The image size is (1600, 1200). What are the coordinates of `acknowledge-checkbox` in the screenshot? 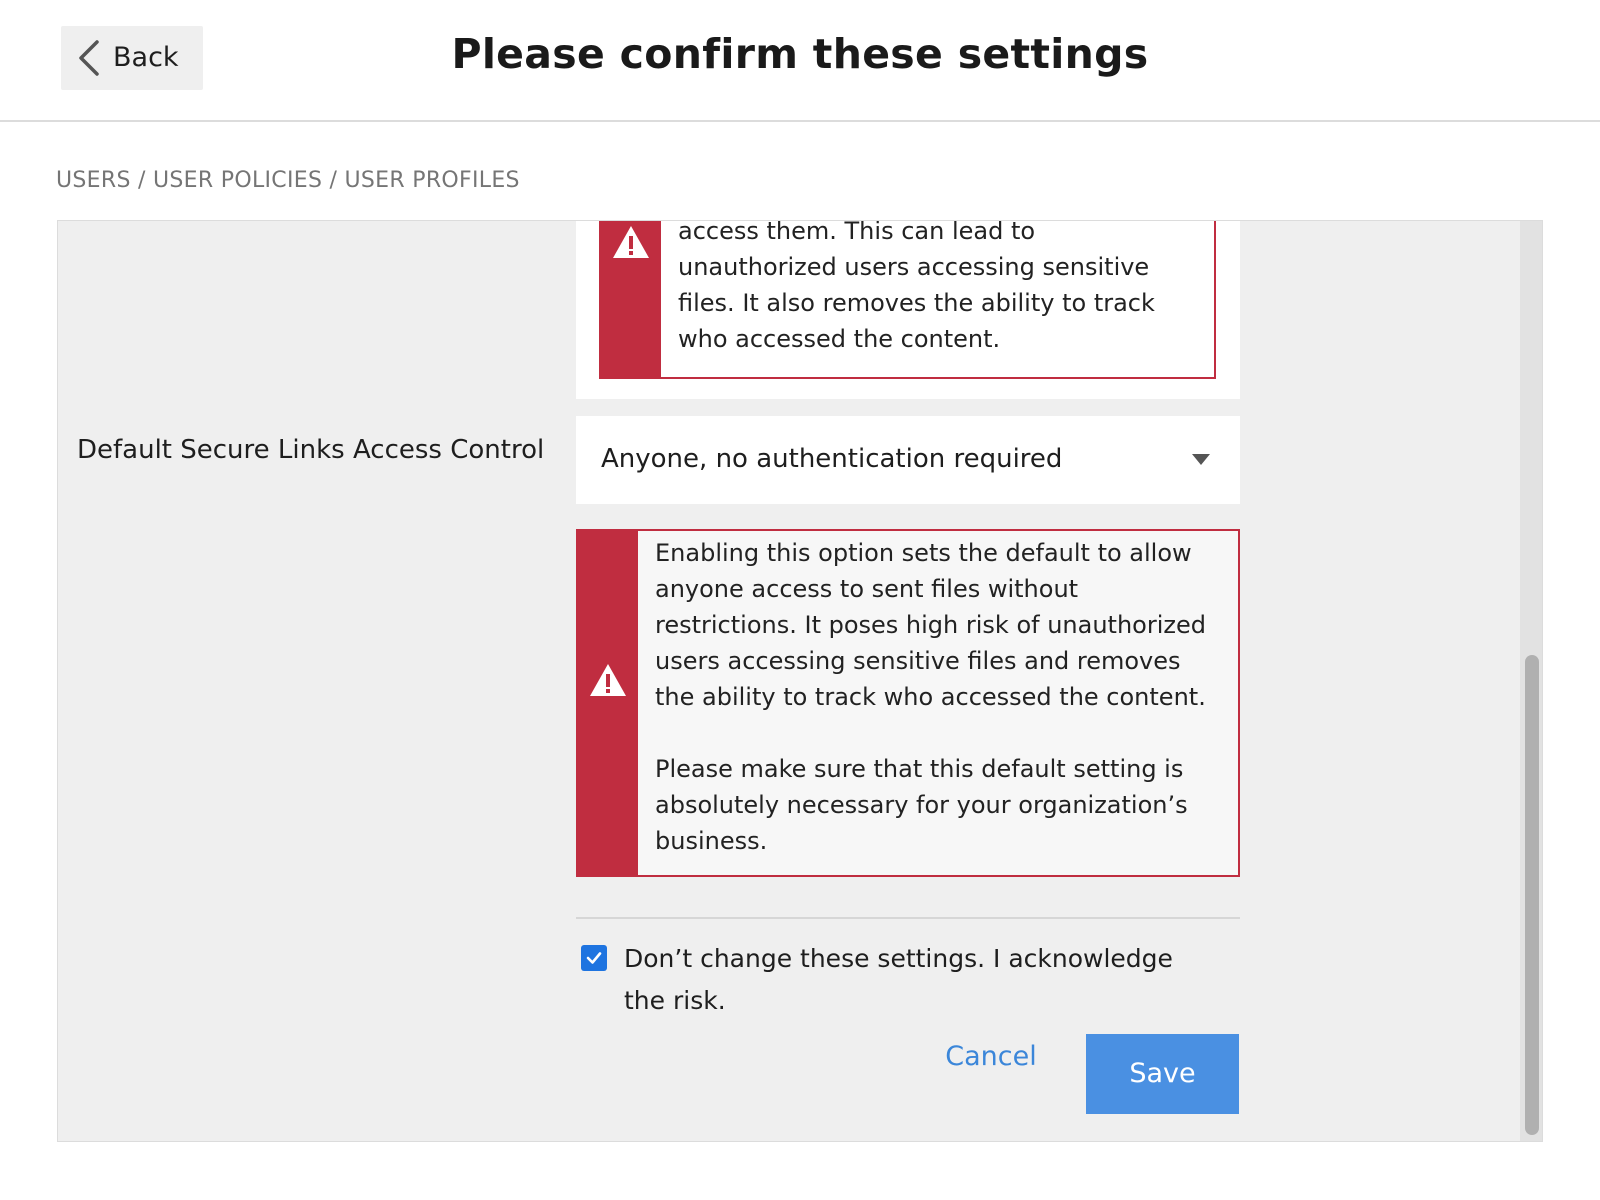 It's located at (594, 958).